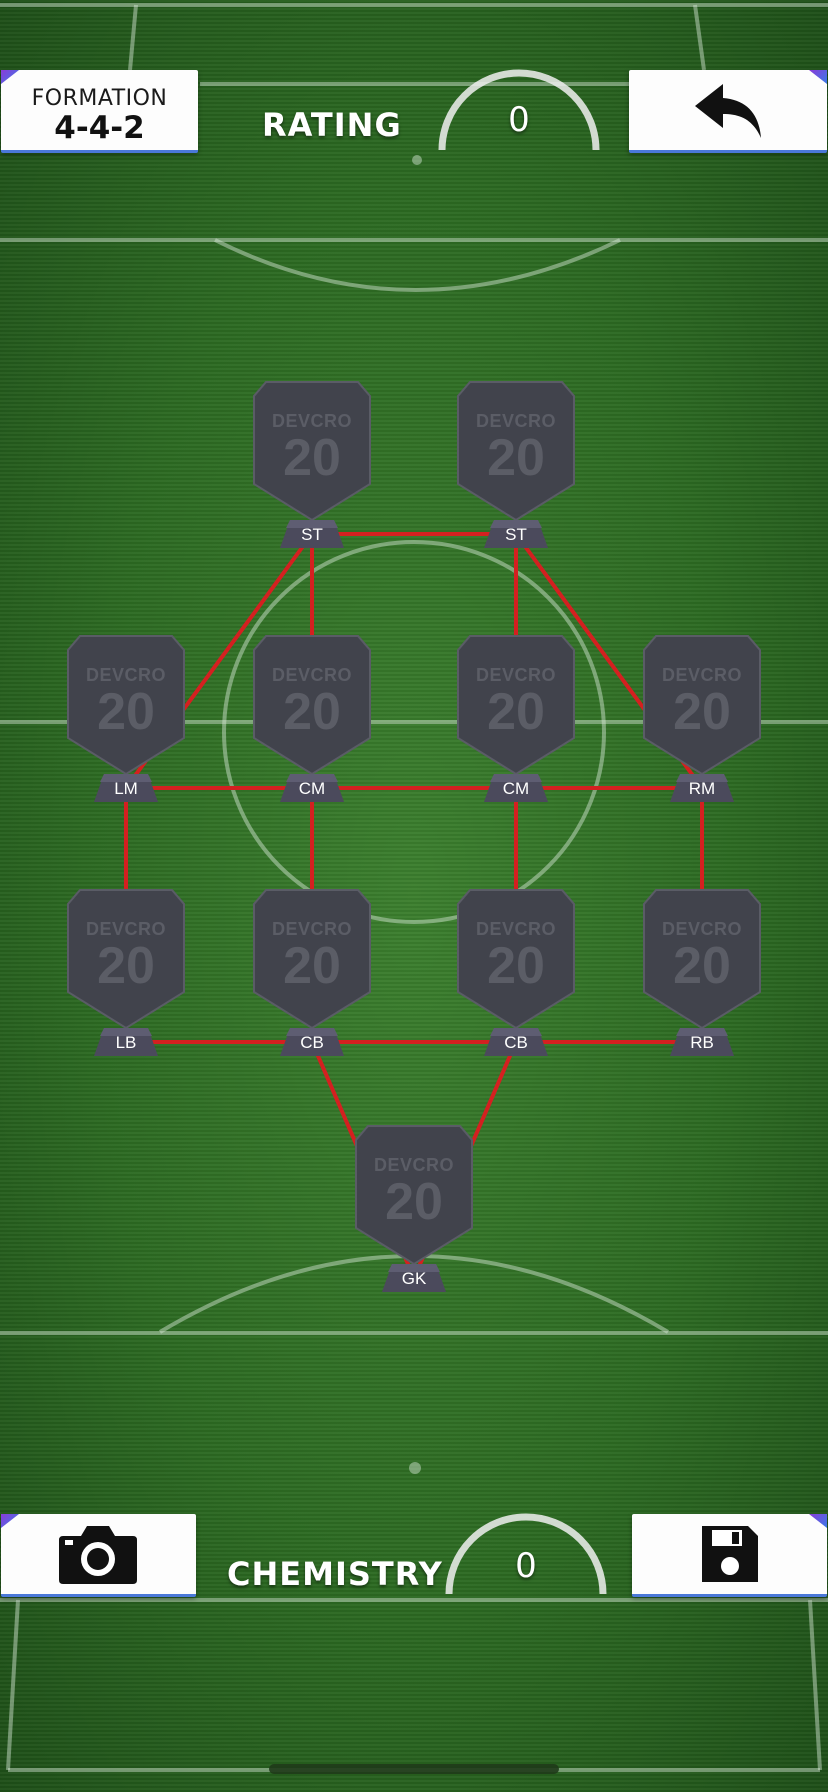  I want to click on position-badge: LM, so click(126, 788).